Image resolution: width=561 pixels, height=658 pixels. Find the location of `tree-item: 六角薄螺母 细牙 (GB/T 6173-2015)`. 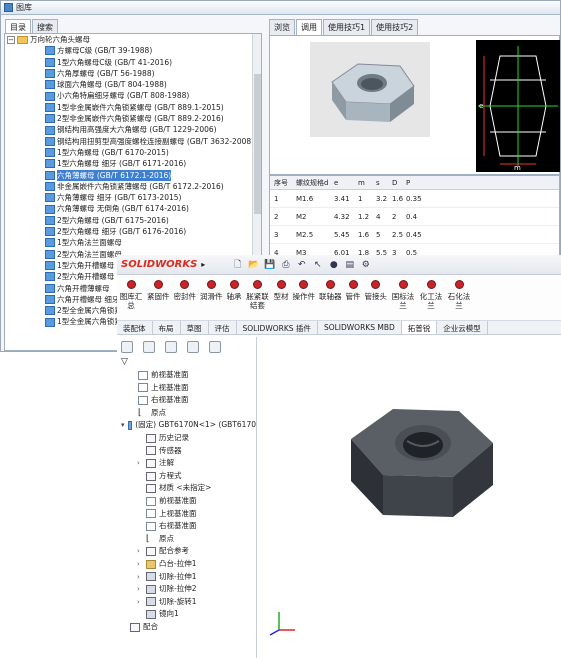

tree-item: 六角薄螺母 细牙 (GB/T 6173-2015) is located at coordinates (133, 197).